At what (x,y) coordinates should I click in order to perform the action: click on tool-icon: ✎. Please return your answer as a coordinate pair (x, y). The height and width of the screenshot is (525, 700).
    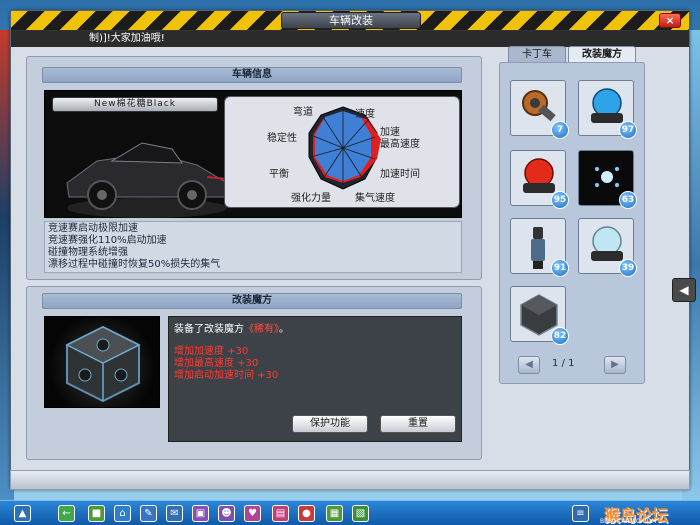
    Looking at the image, I should click on (148, 513).